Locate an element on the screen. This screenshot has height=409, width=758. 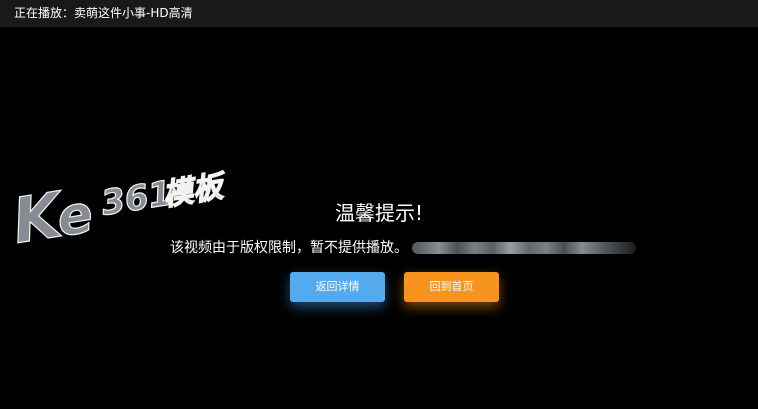
now-playing-title: 正在播放：卖萌这件小事-HD高清 is located at coordinates (103, 13).